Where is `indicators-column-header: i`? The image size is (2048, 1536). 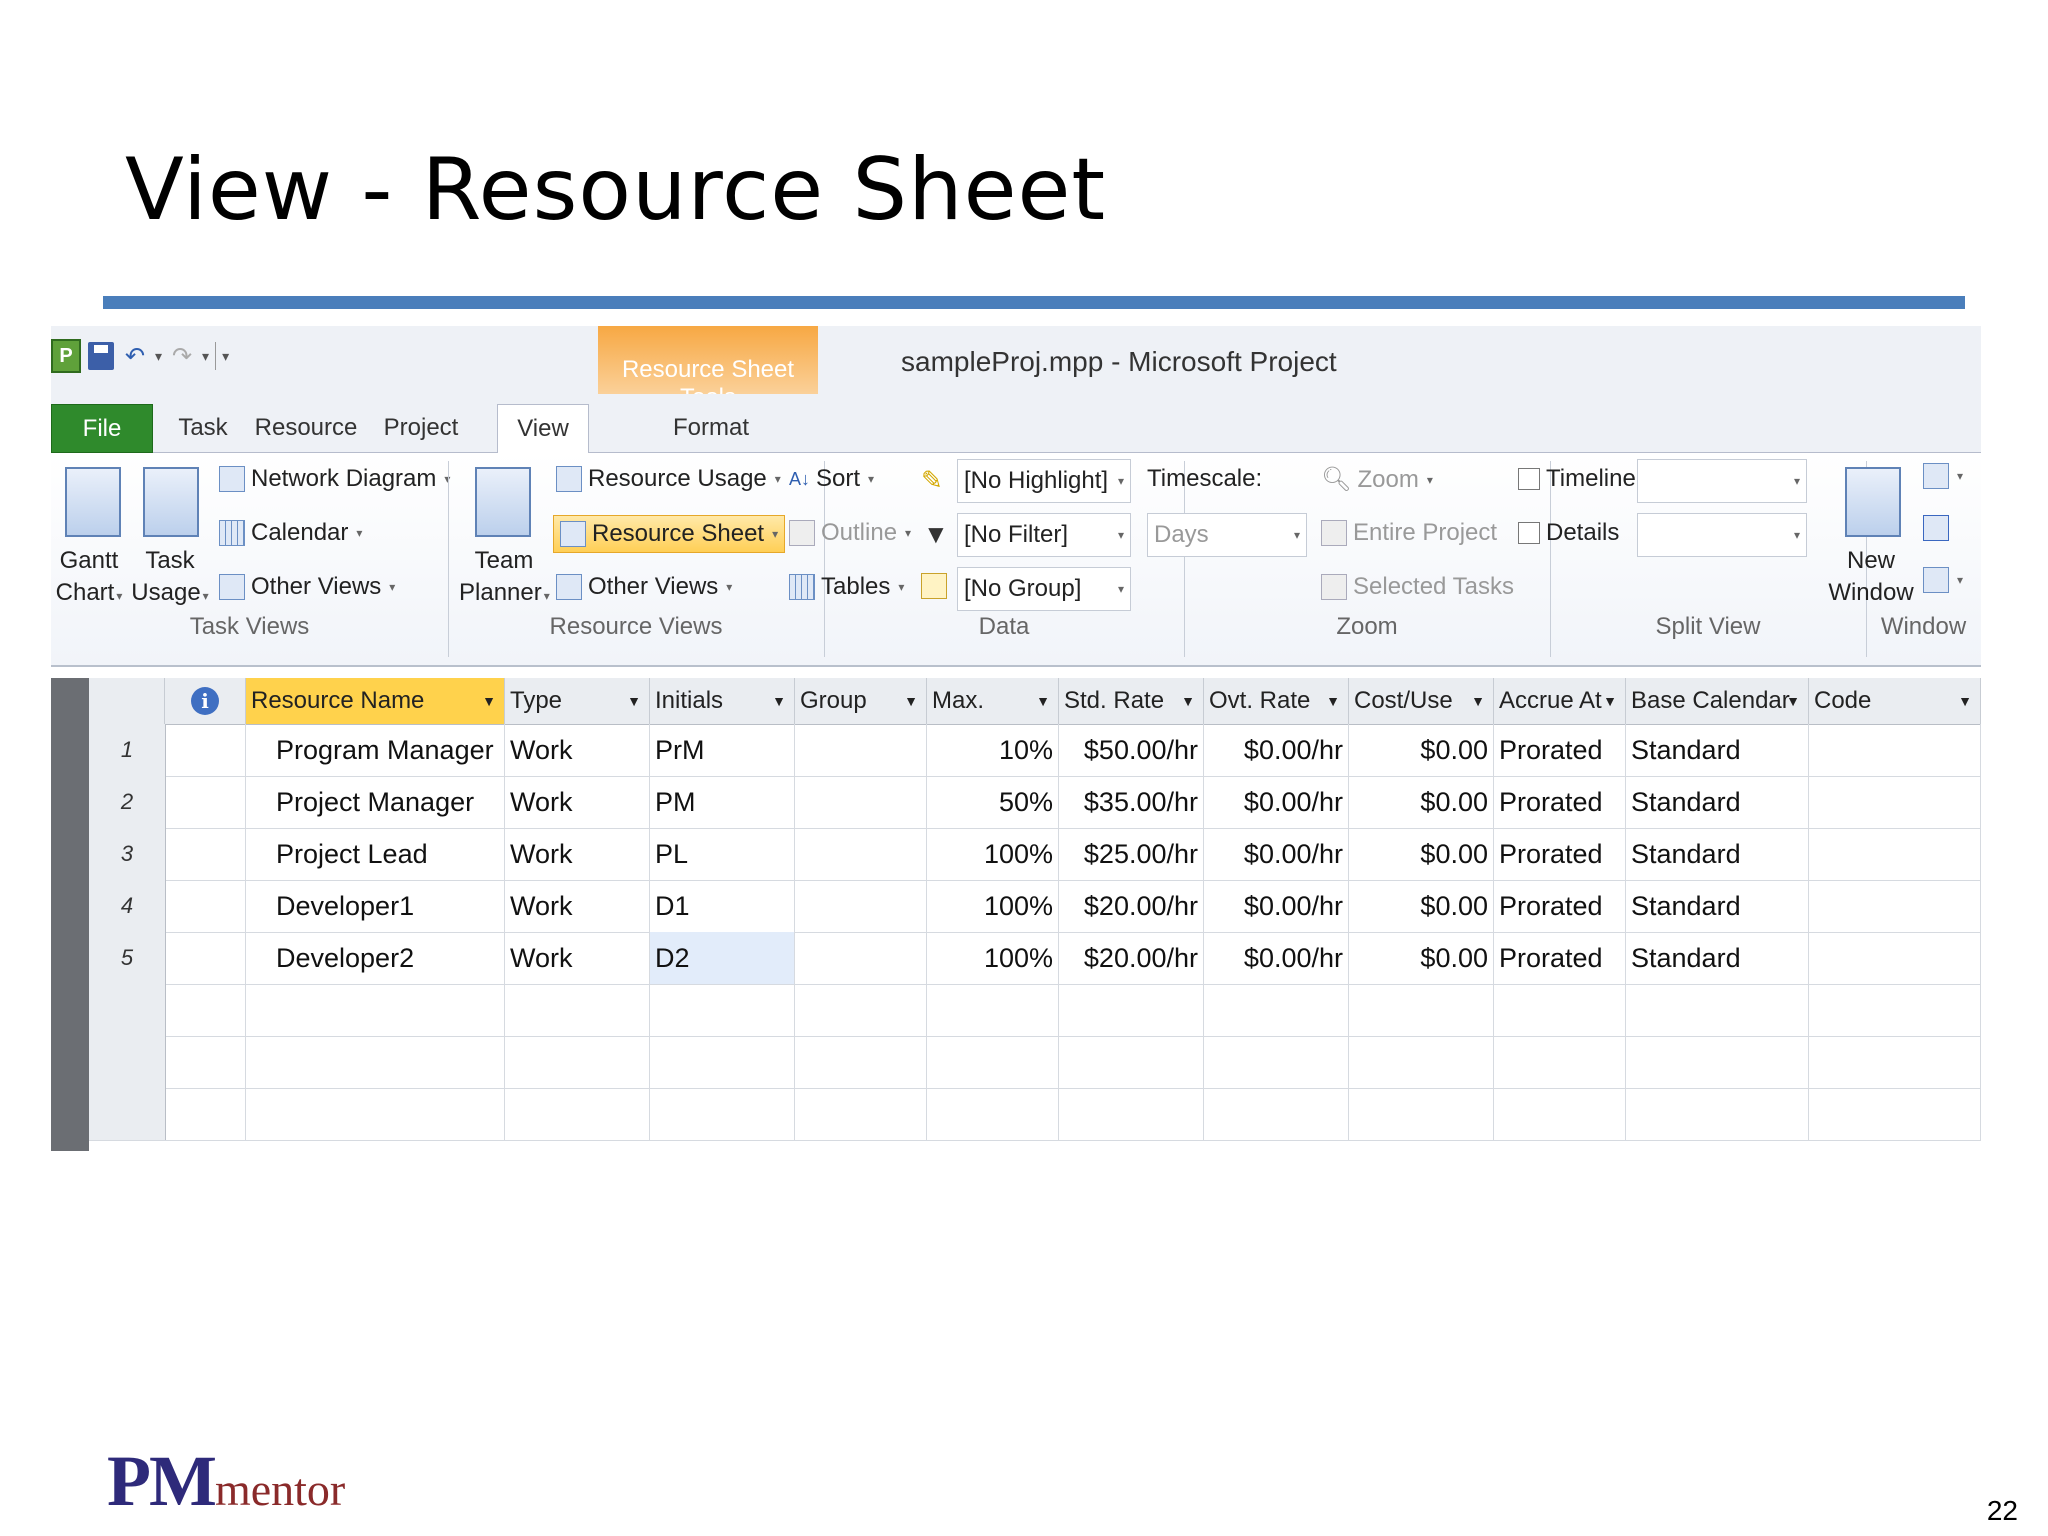 indicators-column-header: i is located at coordinates (205, 701).